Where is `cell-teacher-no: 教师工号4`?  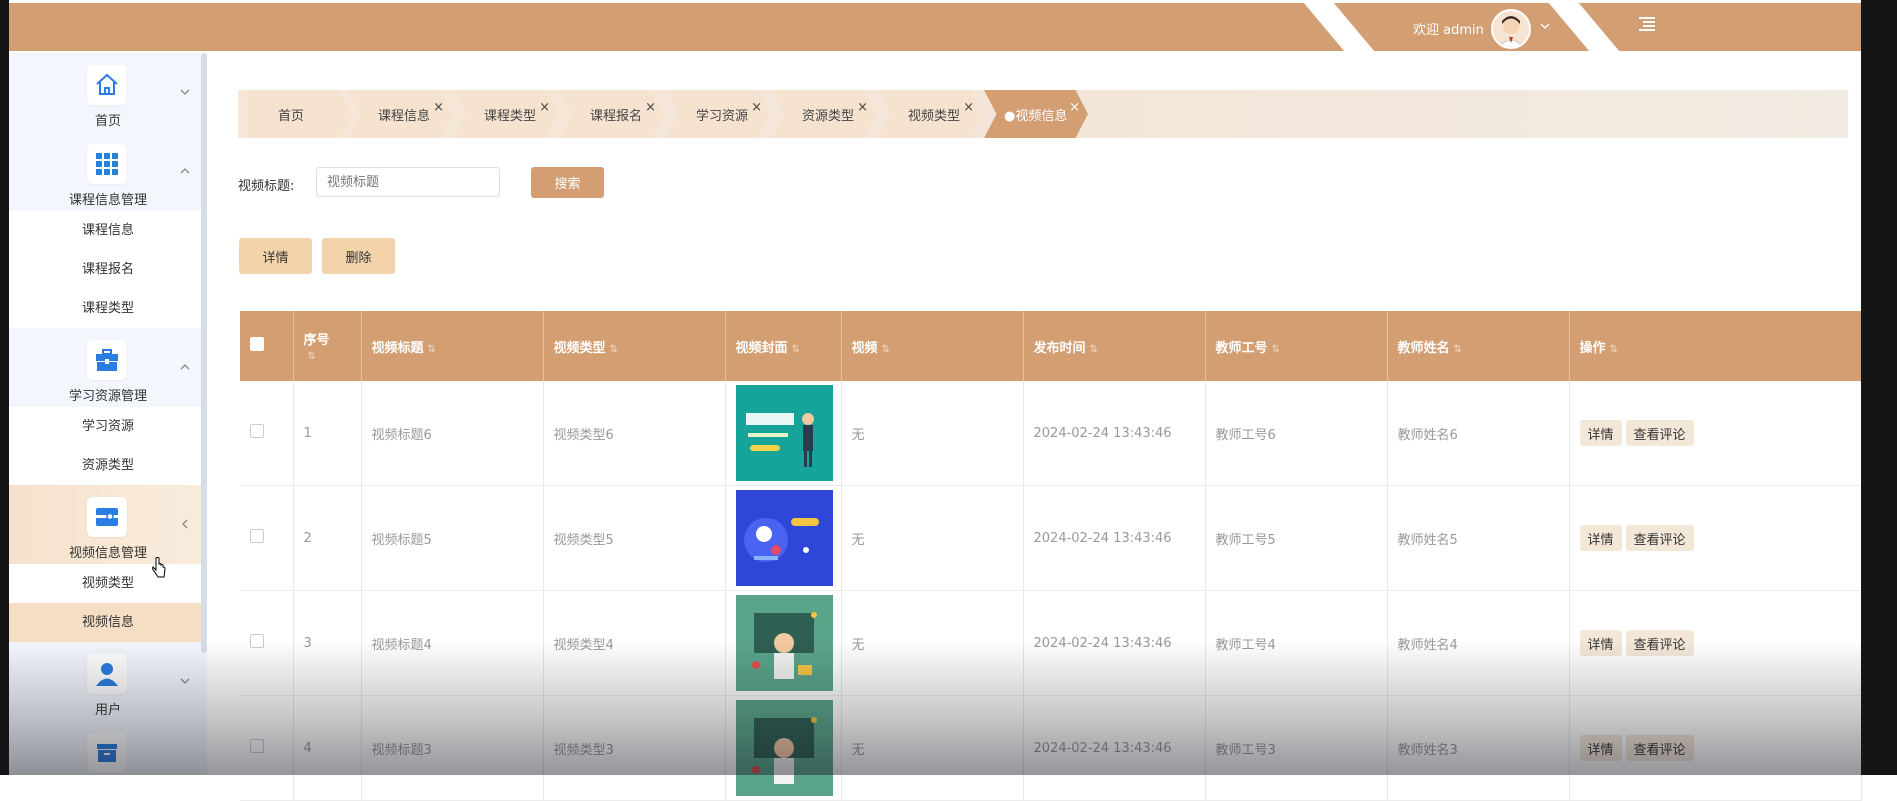 cell-teacher-no: 教师工号4 is located at coordinates (1296, 643).